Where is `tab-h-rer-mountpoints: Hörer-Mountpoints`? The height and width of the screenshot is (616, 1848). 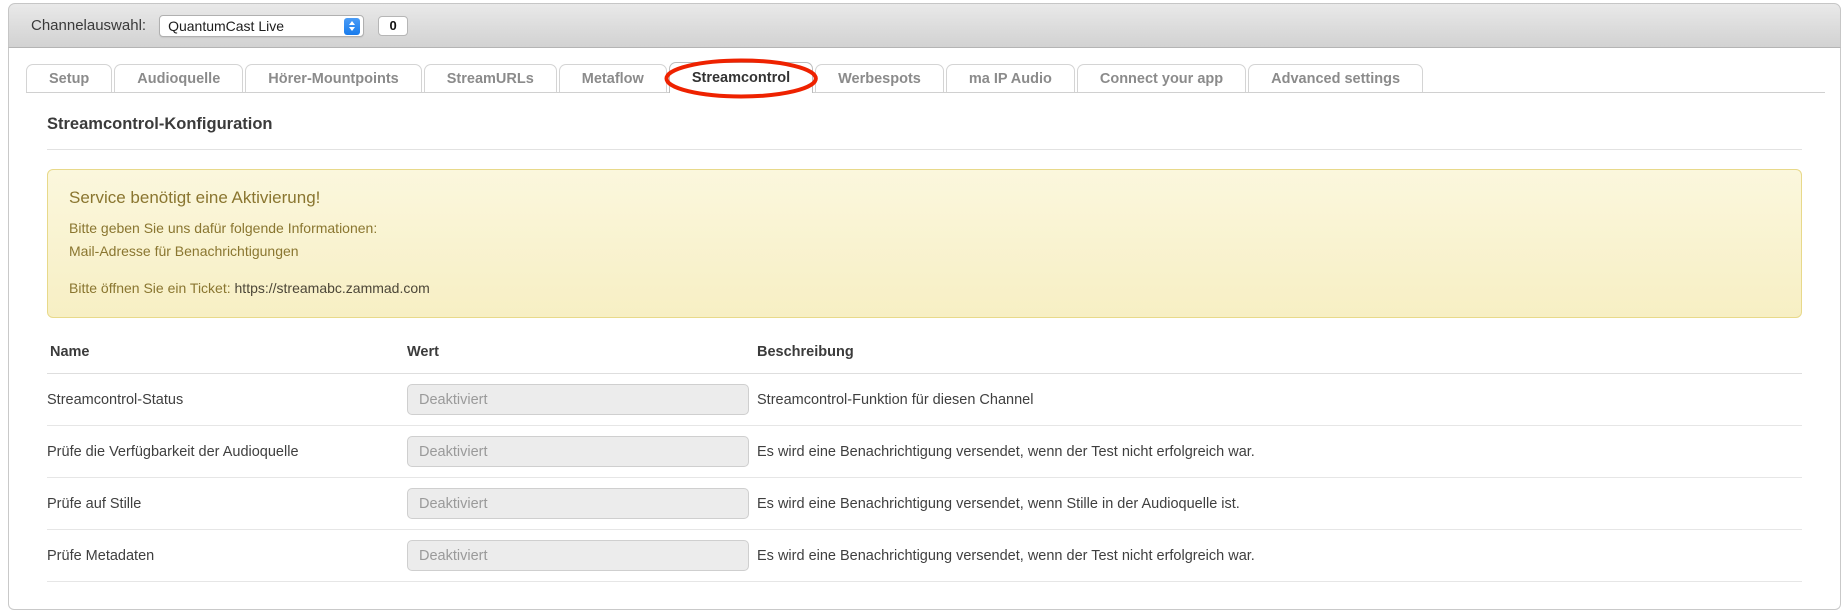
tab-h-rer-mountpoints: Hörer-Mountpoints is located at coordinates (333, 78).